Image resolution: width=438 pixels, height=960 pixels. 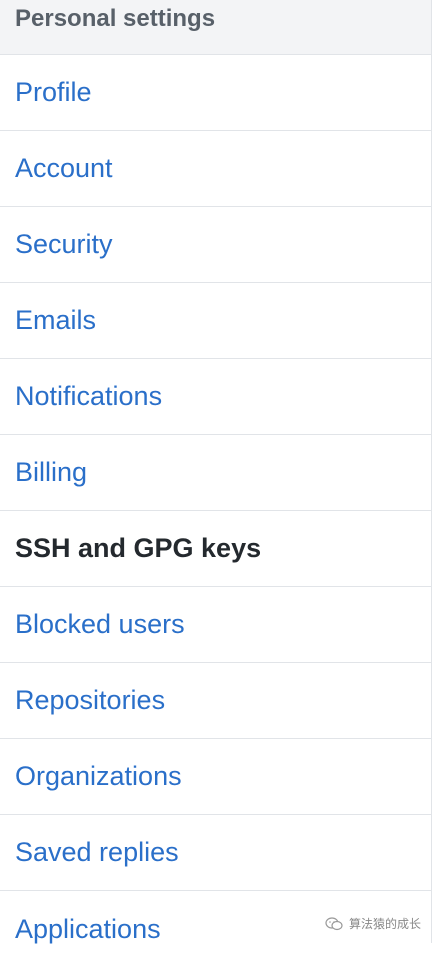 What do you see at coordinates (215, 245) in the screenshot?
I see `menu-item-security: Security` at bounding box center [215, 245].